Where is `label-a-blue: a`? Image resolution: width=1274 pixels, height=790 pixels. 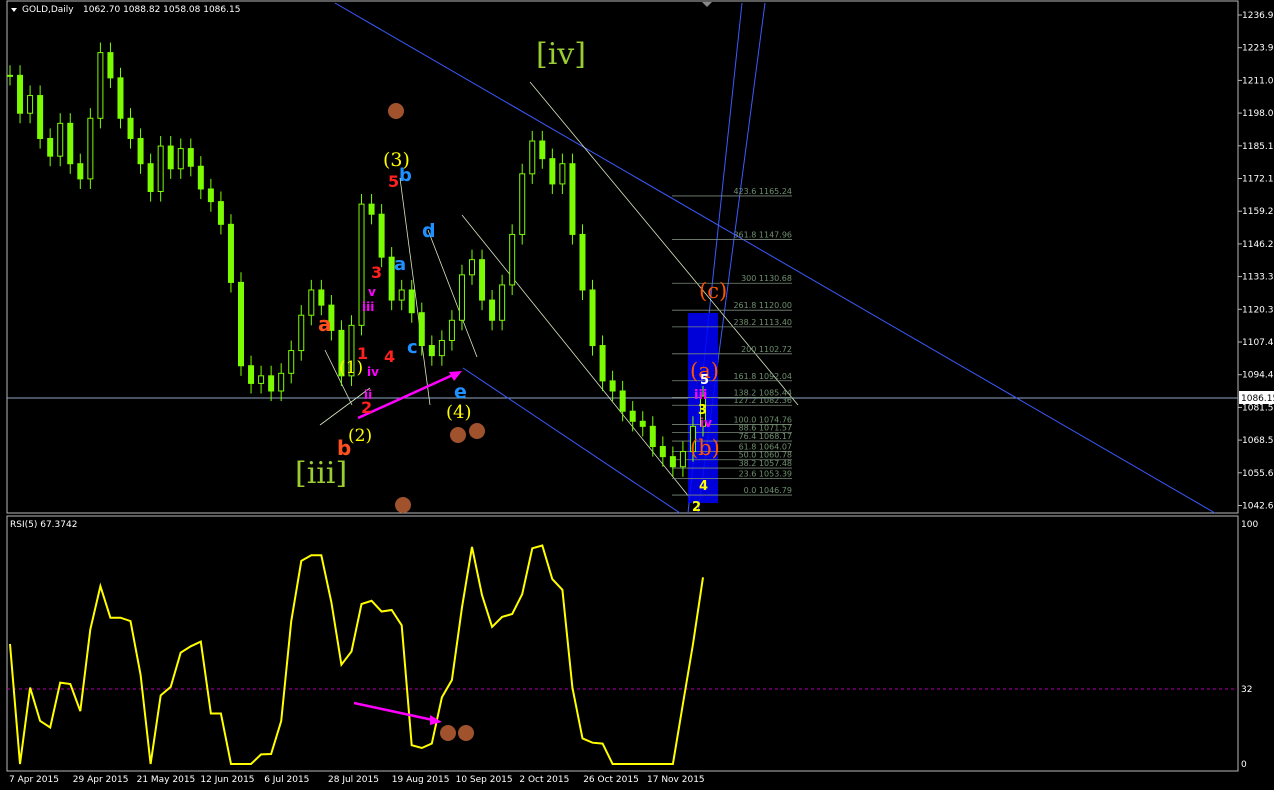 label-a-blue: a is located at coordinates (400, 264).